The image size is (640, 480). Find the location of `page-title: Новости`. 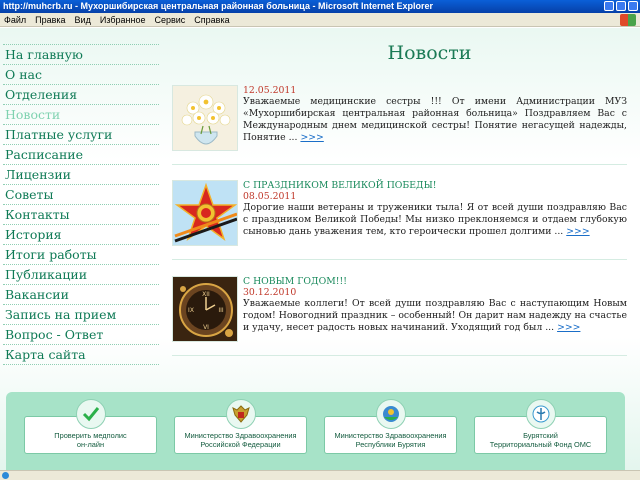

page-title: Новости is located at coordinates (429, 53).